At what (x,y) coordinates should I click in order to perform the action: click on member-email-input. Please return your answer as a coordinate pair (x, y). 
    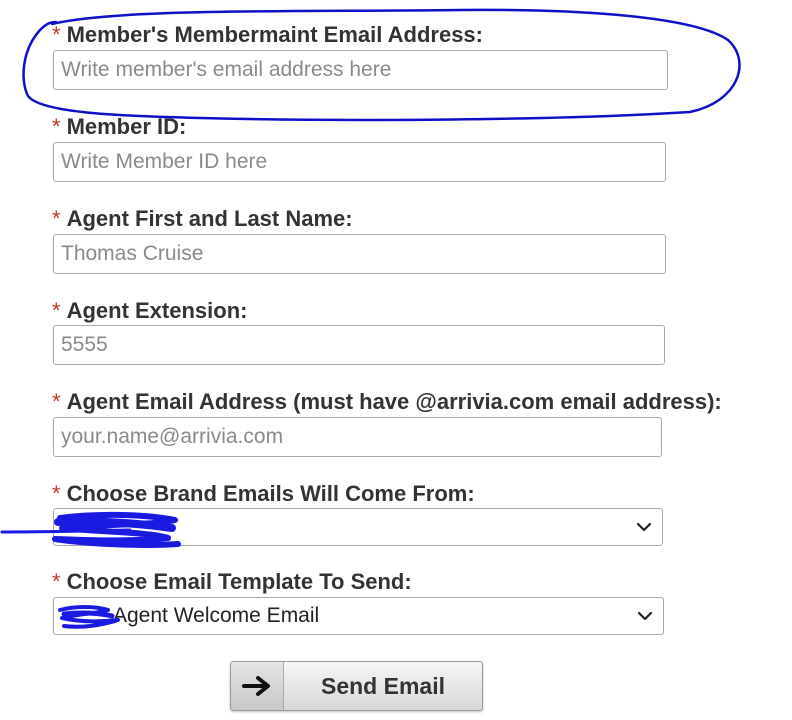
    Looking at the image, I should click on (360, 70).